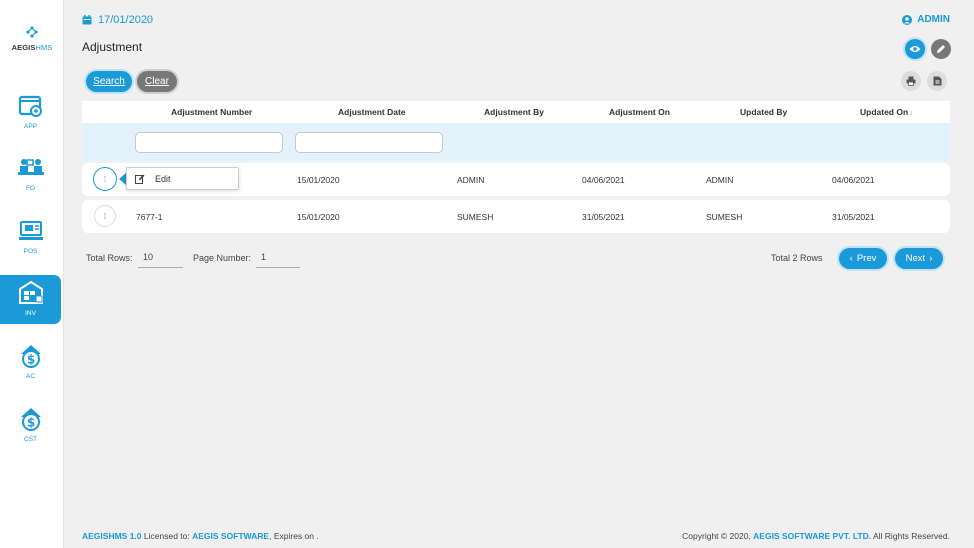 The image size is (974, 548). I want to click on sidebar-item-label: POS, so click(30, 251).